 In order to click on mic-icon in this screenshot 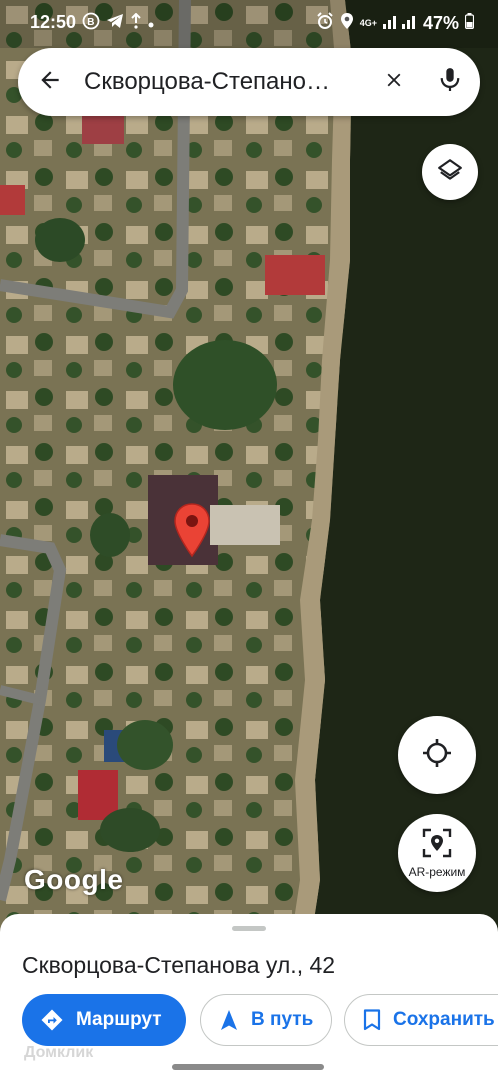, I will do `click(450, 82)`.